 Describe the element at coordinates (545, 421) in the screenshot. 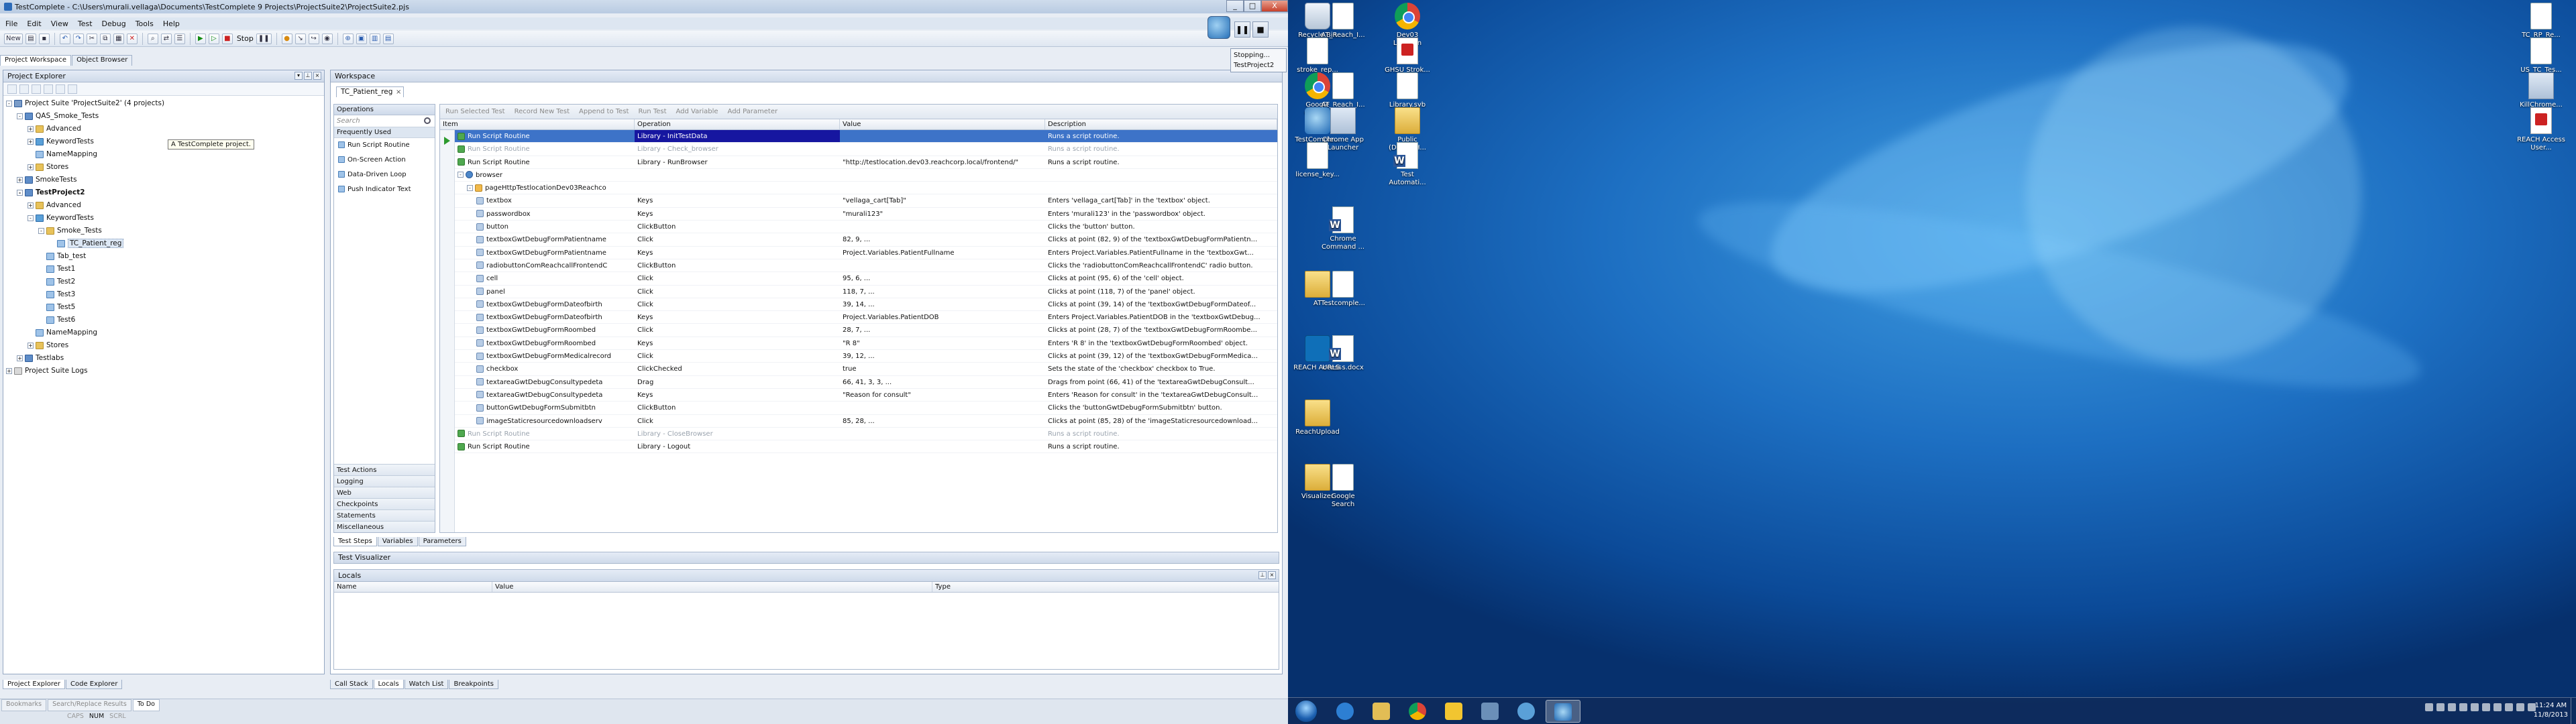

I see `item-cell: imageStaticresourcedownloadserv` at that location.